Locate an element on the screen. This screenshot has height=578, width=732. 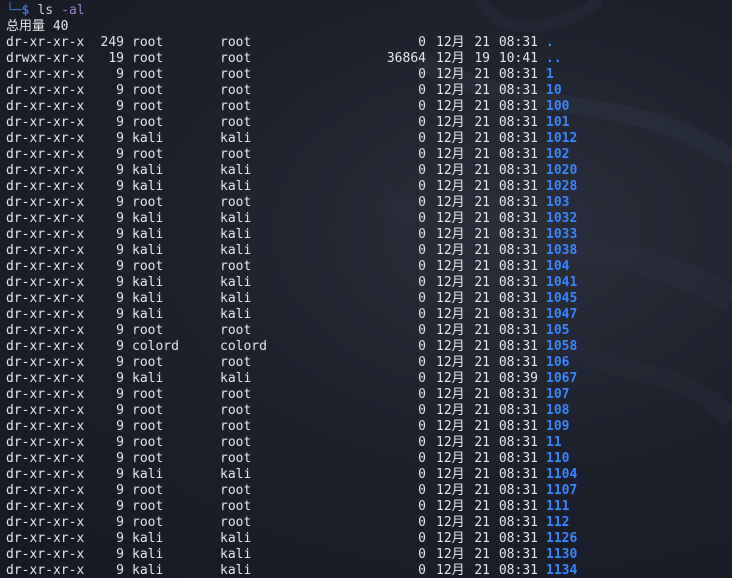
time: 08:39 is located at coordinates (518, 378).